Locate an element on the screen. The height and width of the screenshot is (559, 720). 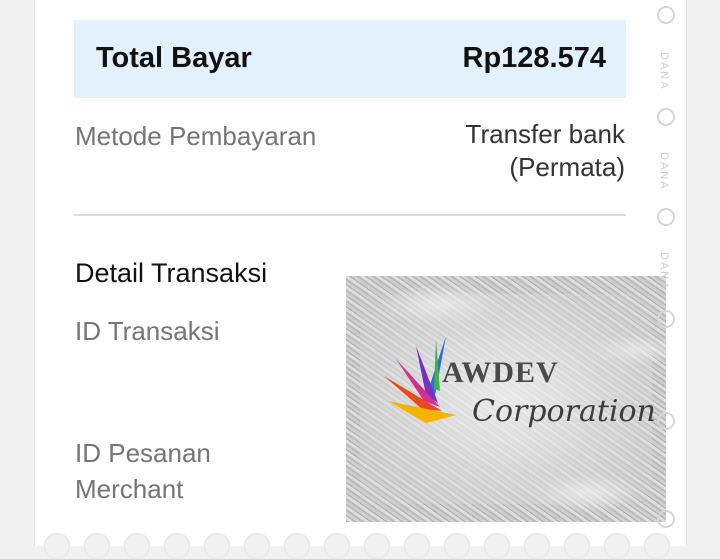
total-payment-amount: Rp128.574 is located at coordinates (534, 58).